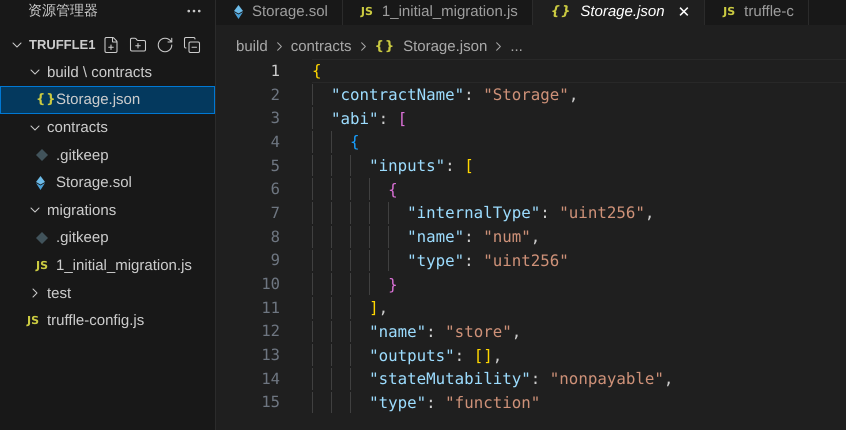 The width and height of the screenshot is (846, 430). I want to click on new-folder-icon, so click(138, 45).